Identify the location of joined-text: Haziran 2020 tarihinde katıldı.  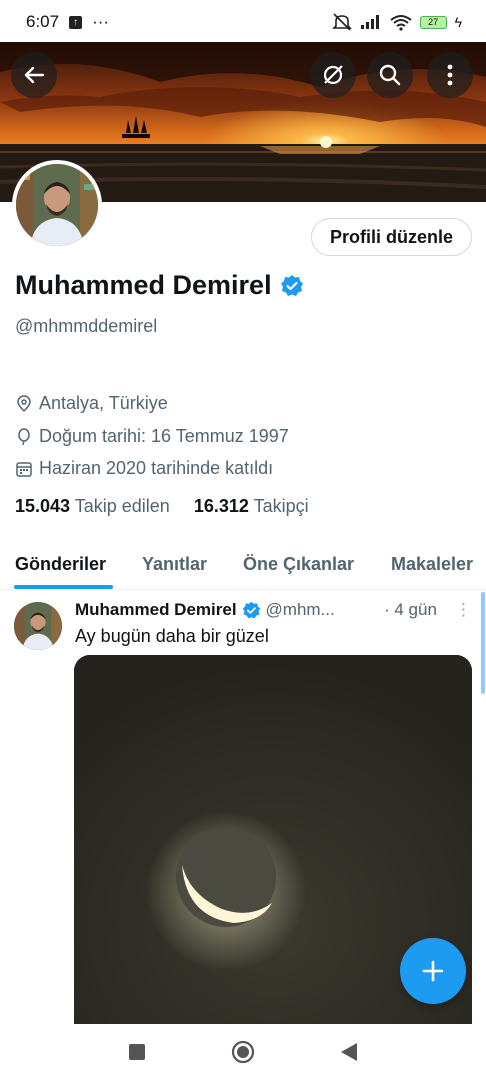
(156, 468).